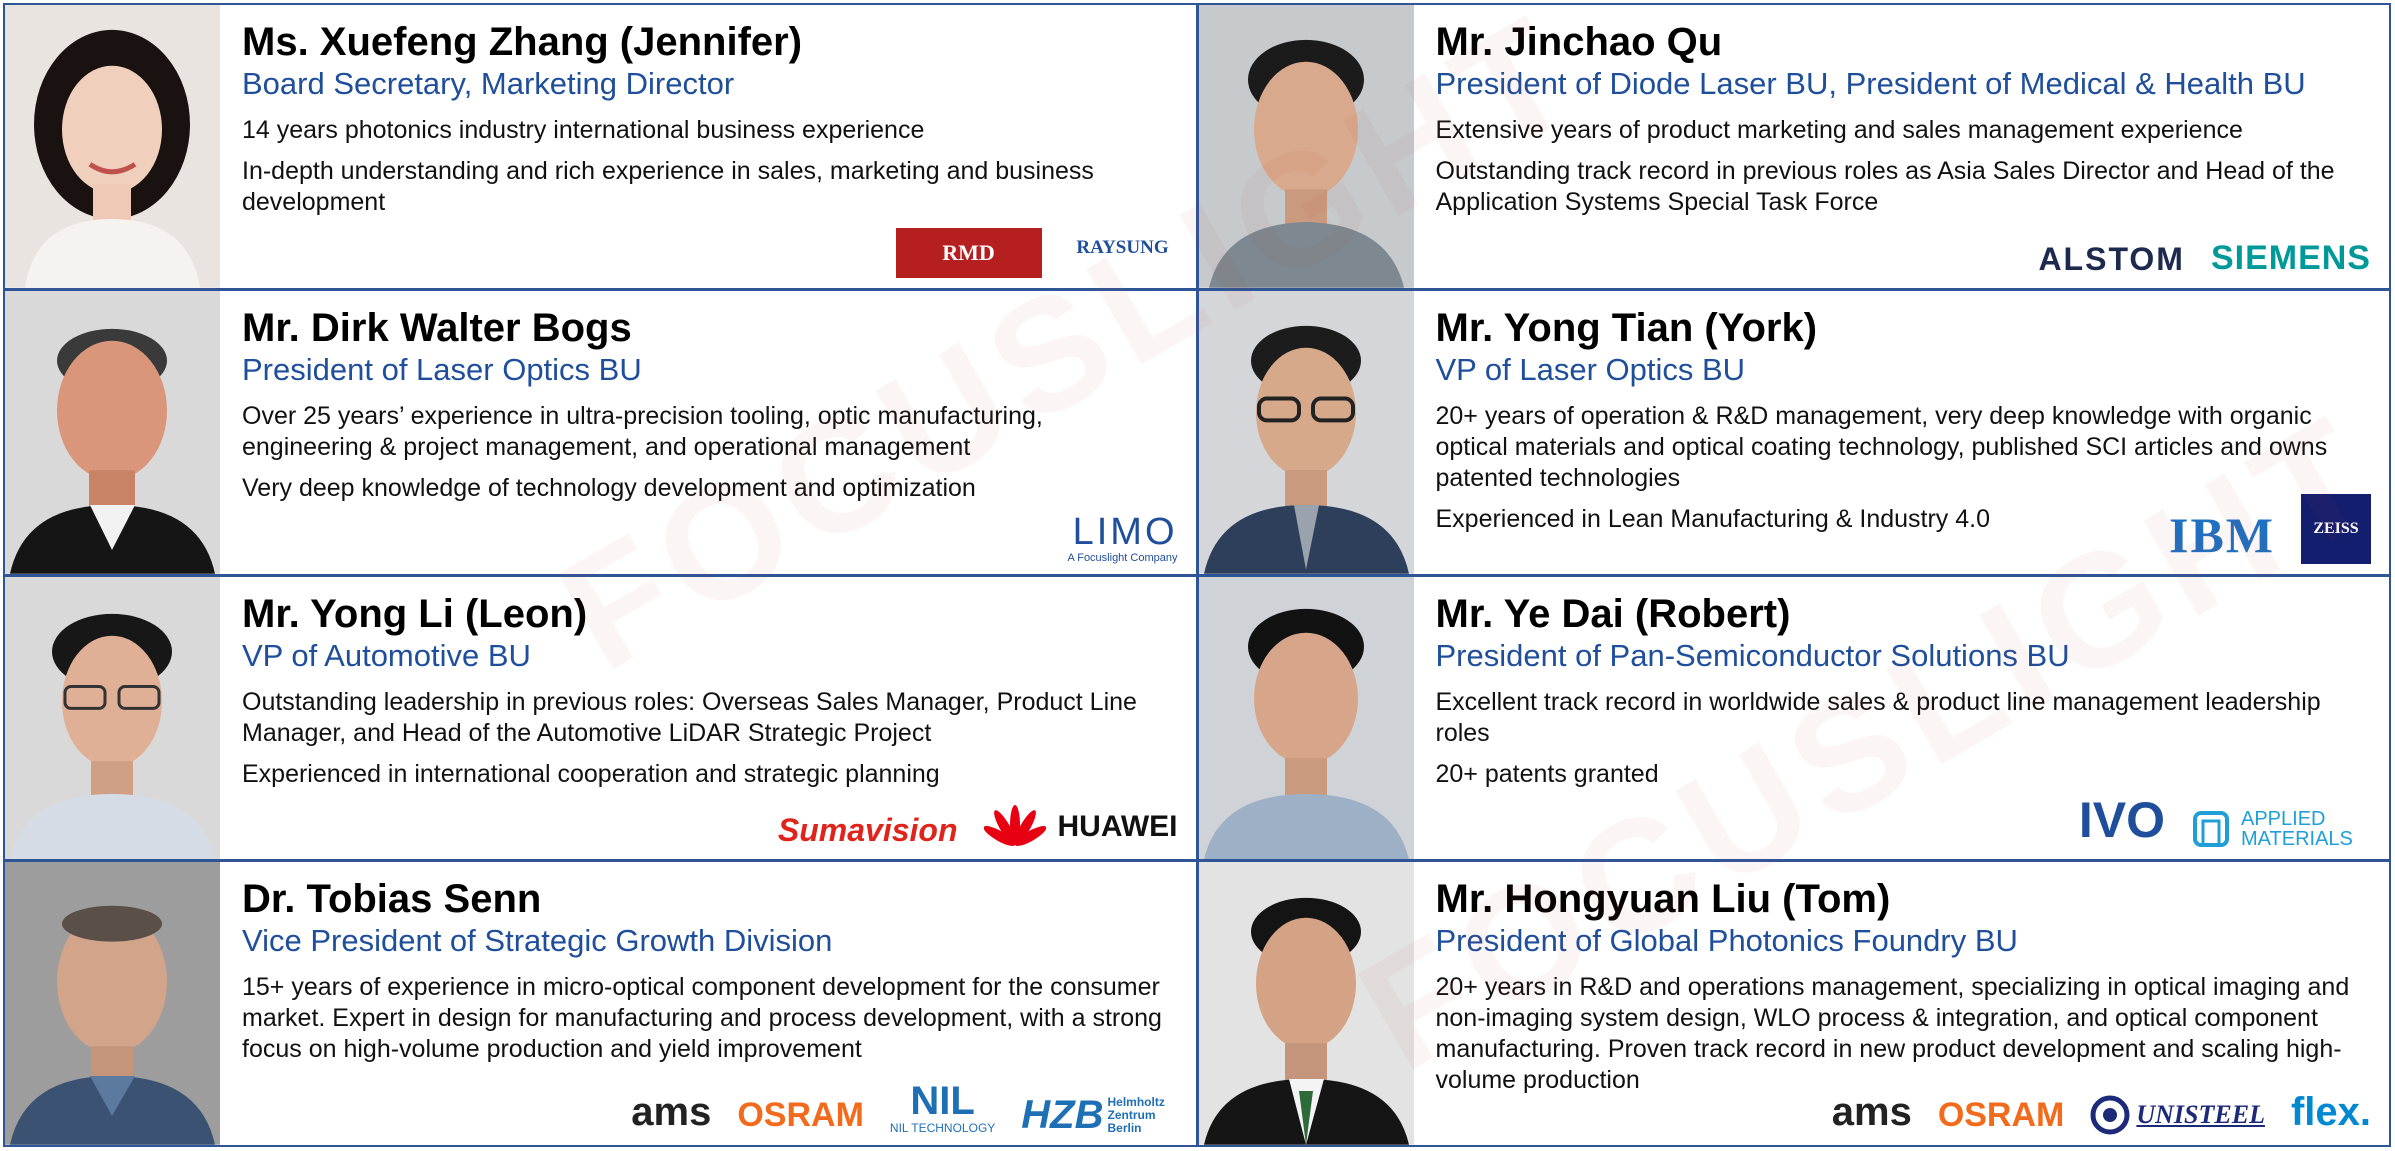  I want to click on limo-logo: LIMO A Focuslight Company, so click(1122, 538).